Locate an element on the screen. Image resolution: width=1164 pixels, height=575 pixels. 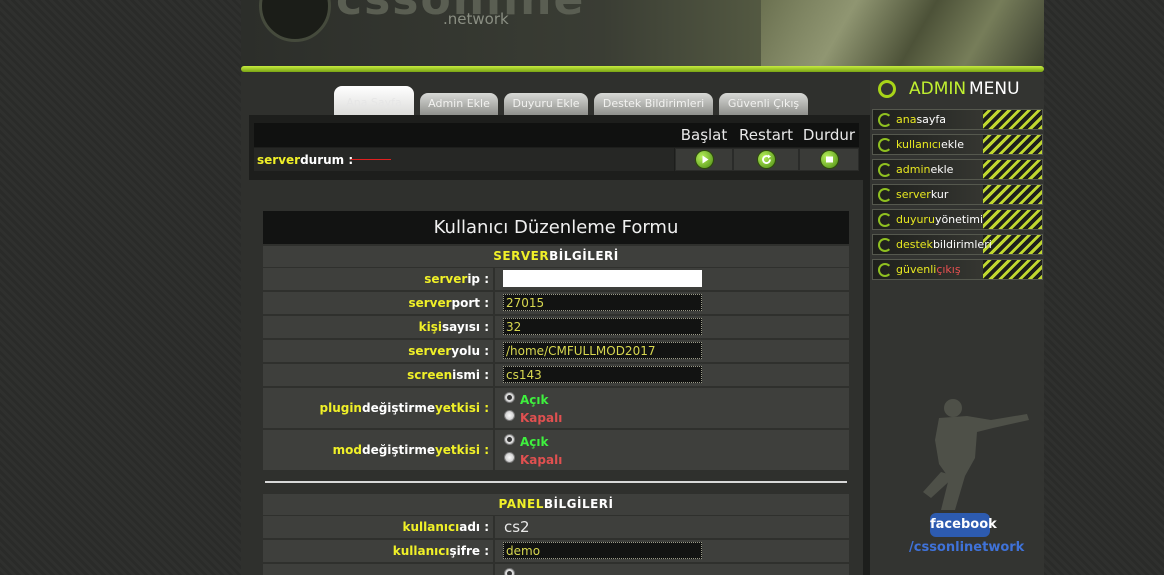
stop-button is located at coordinates (829, 159).